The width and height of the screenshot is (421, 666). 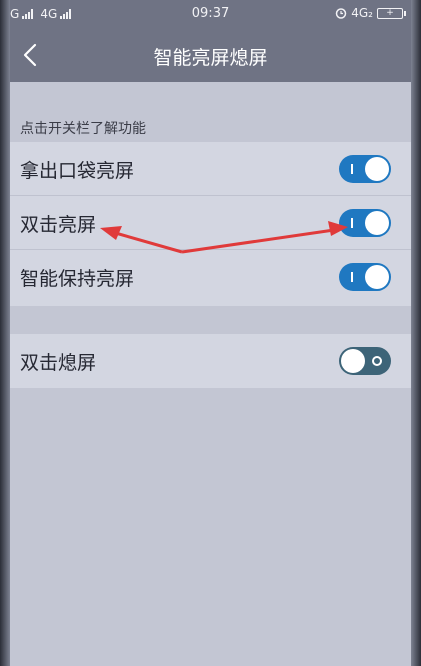 I want to click on toggle-off-mark-icon, so click(x=377, y=361).